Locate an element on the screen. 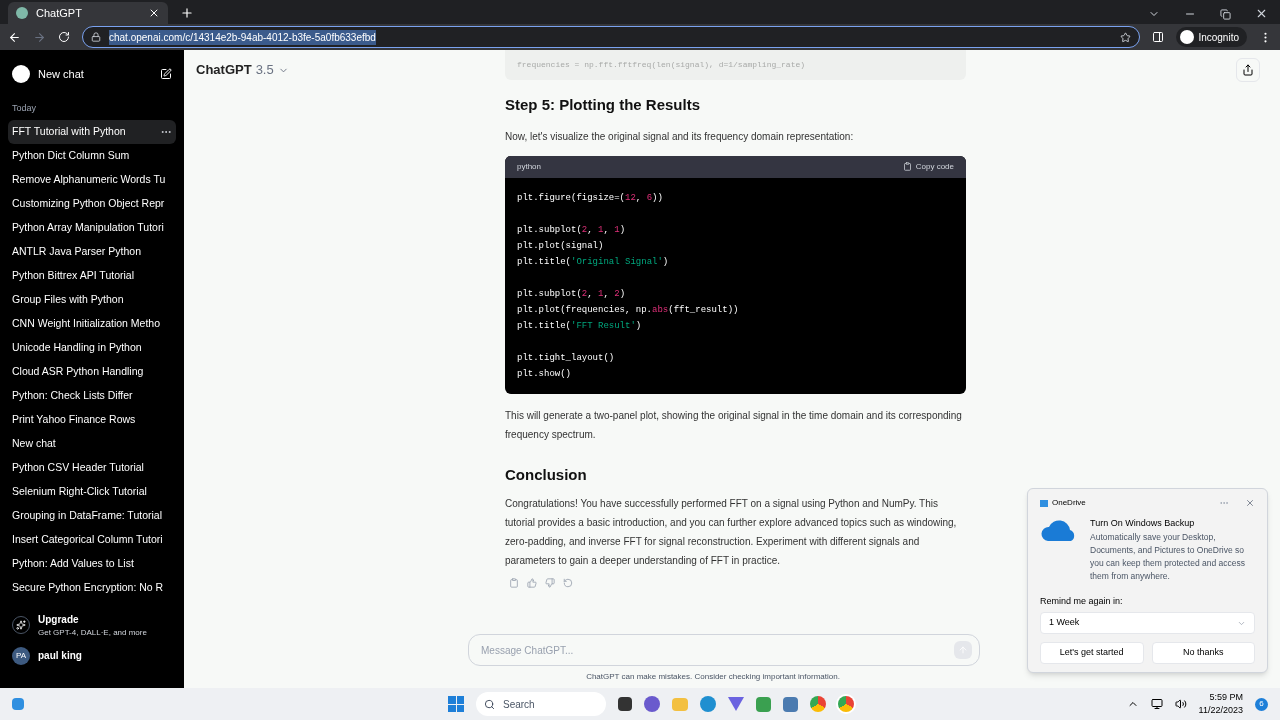  browser-tab: ChatGPT is located at coordinates (88, 13).